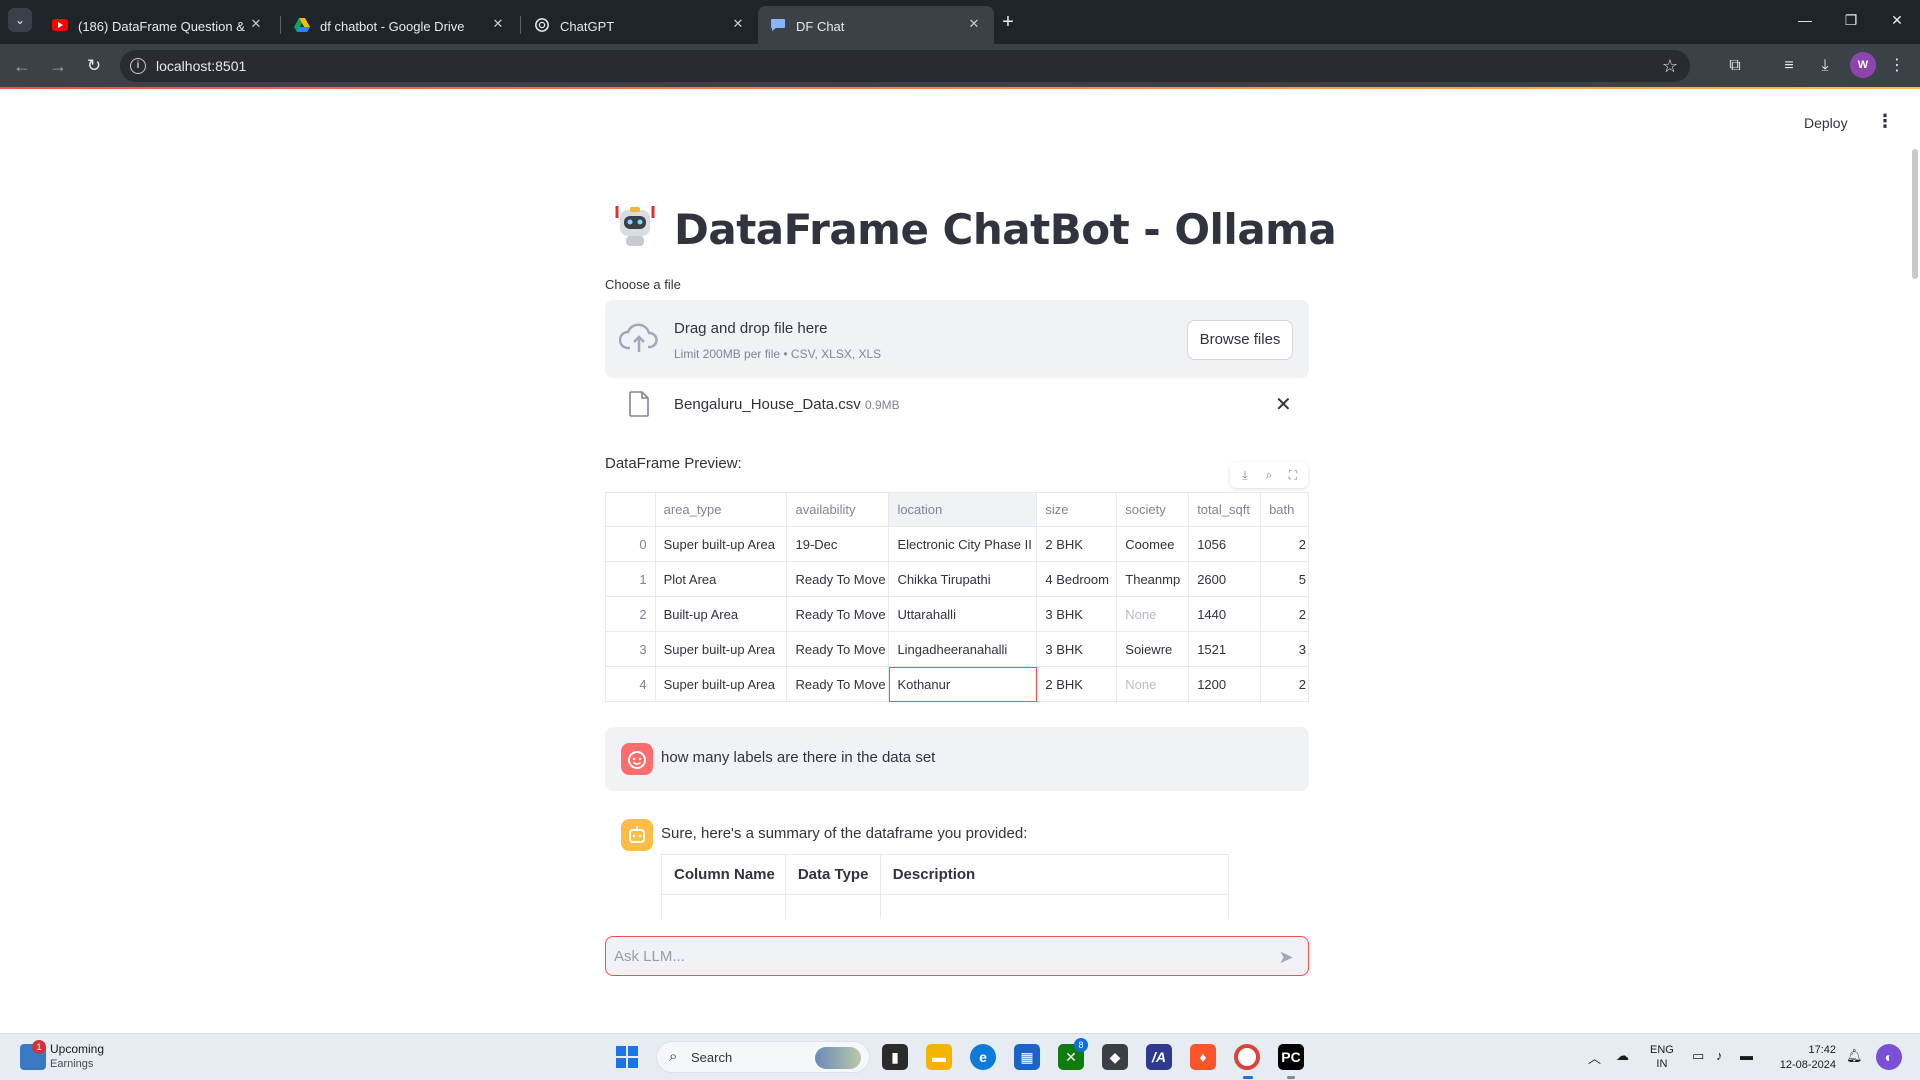  Describe the element at coordinates (963, 509) in the screenshot. I see `column-header: location` at that location.